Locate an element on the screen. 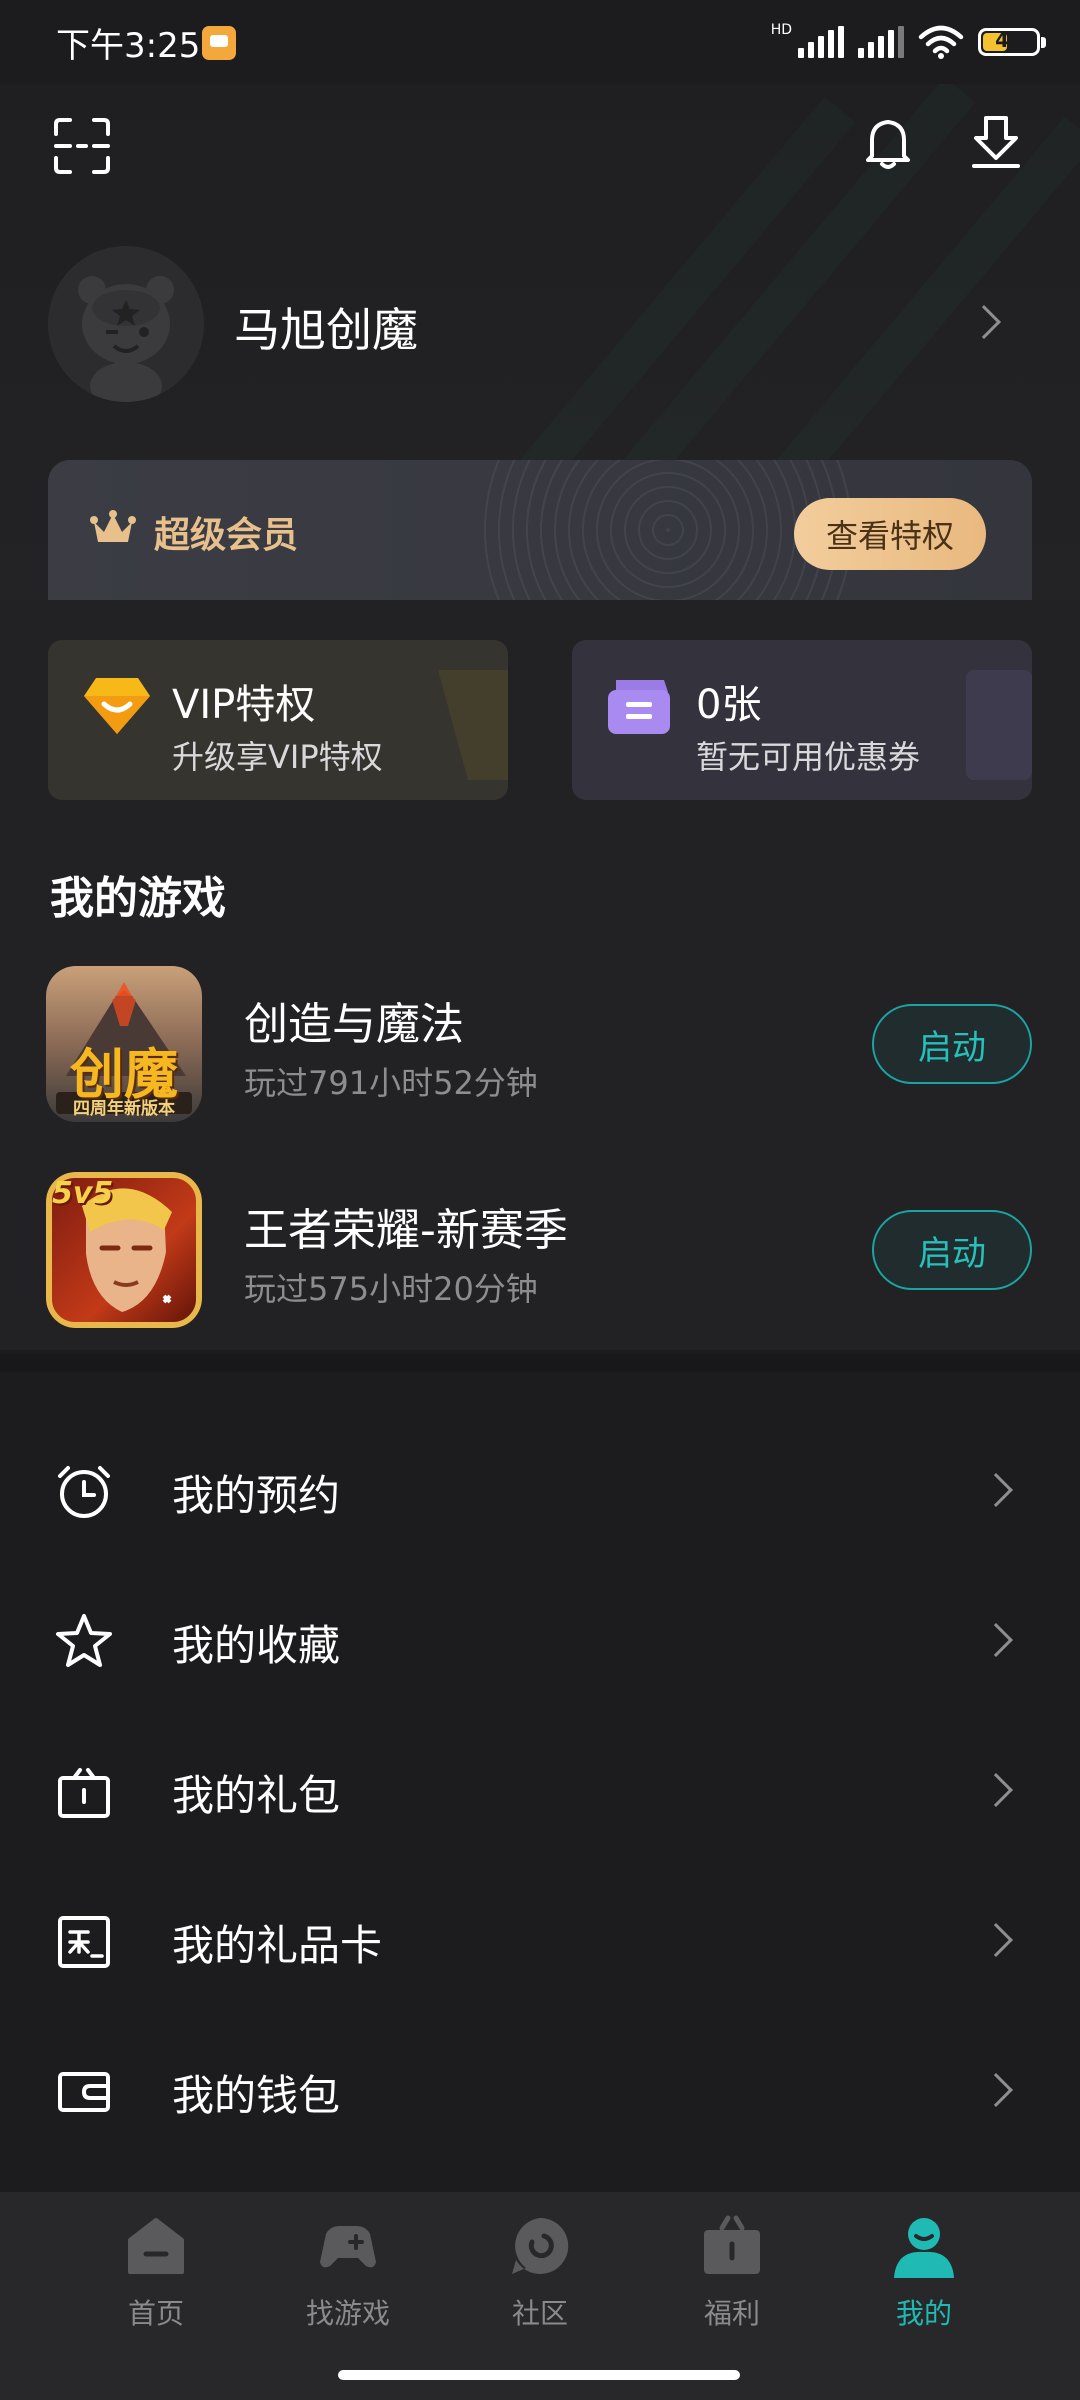 The height and width of the screenshot is (2400, 1080). download-icon is located at coordinates (996, 142).